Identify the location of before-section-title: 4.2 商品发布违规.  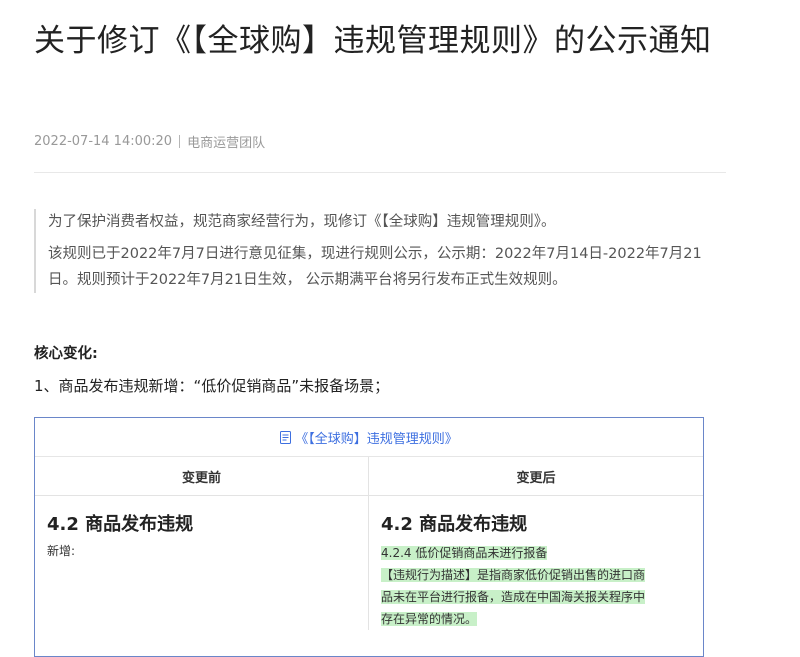
(120, 524).